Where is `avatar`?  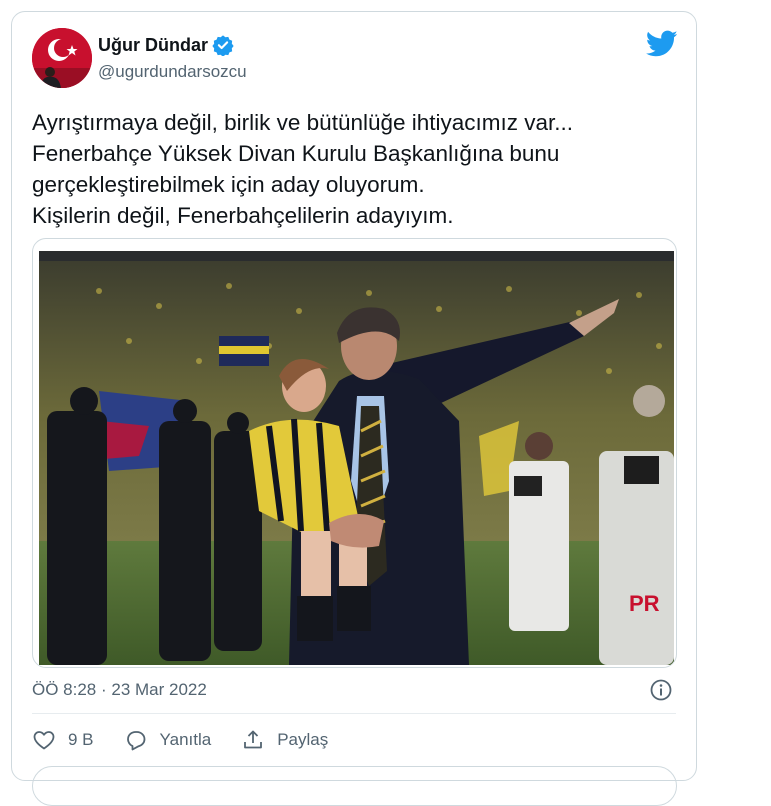 avatar is located at coordinates (62, 58).